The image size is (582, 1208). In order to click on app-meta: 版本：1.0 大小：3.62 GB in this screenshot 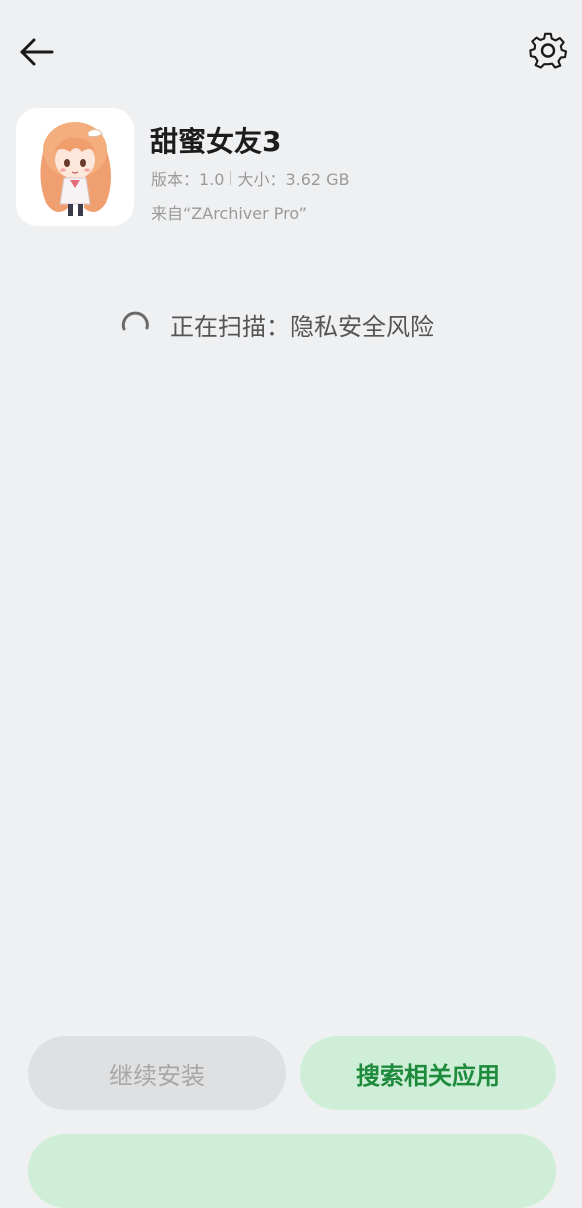, I will do `click(250, 178)`.